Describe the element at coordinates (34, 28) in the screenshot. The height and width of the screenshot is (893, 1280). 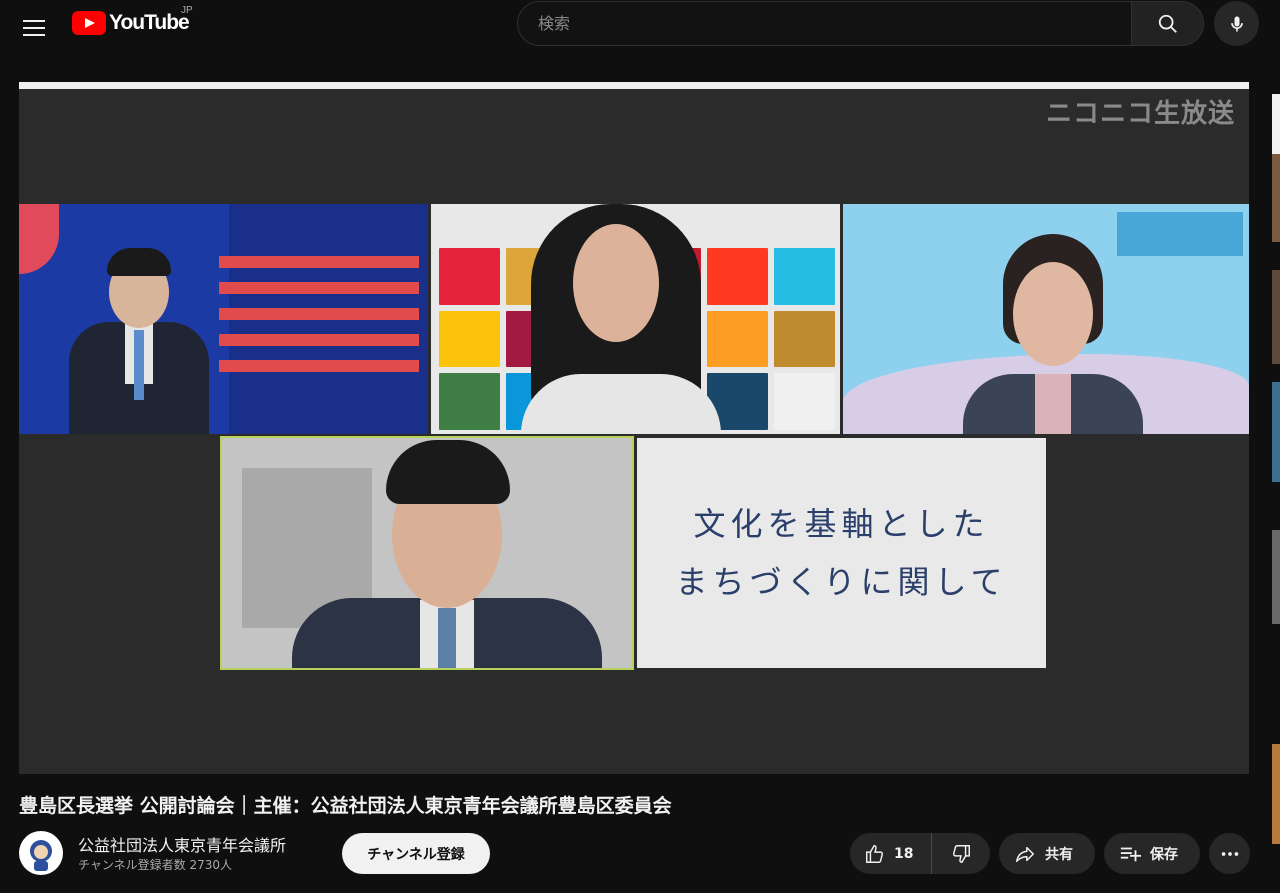
I see `hamburger-menu-icon` at that location.